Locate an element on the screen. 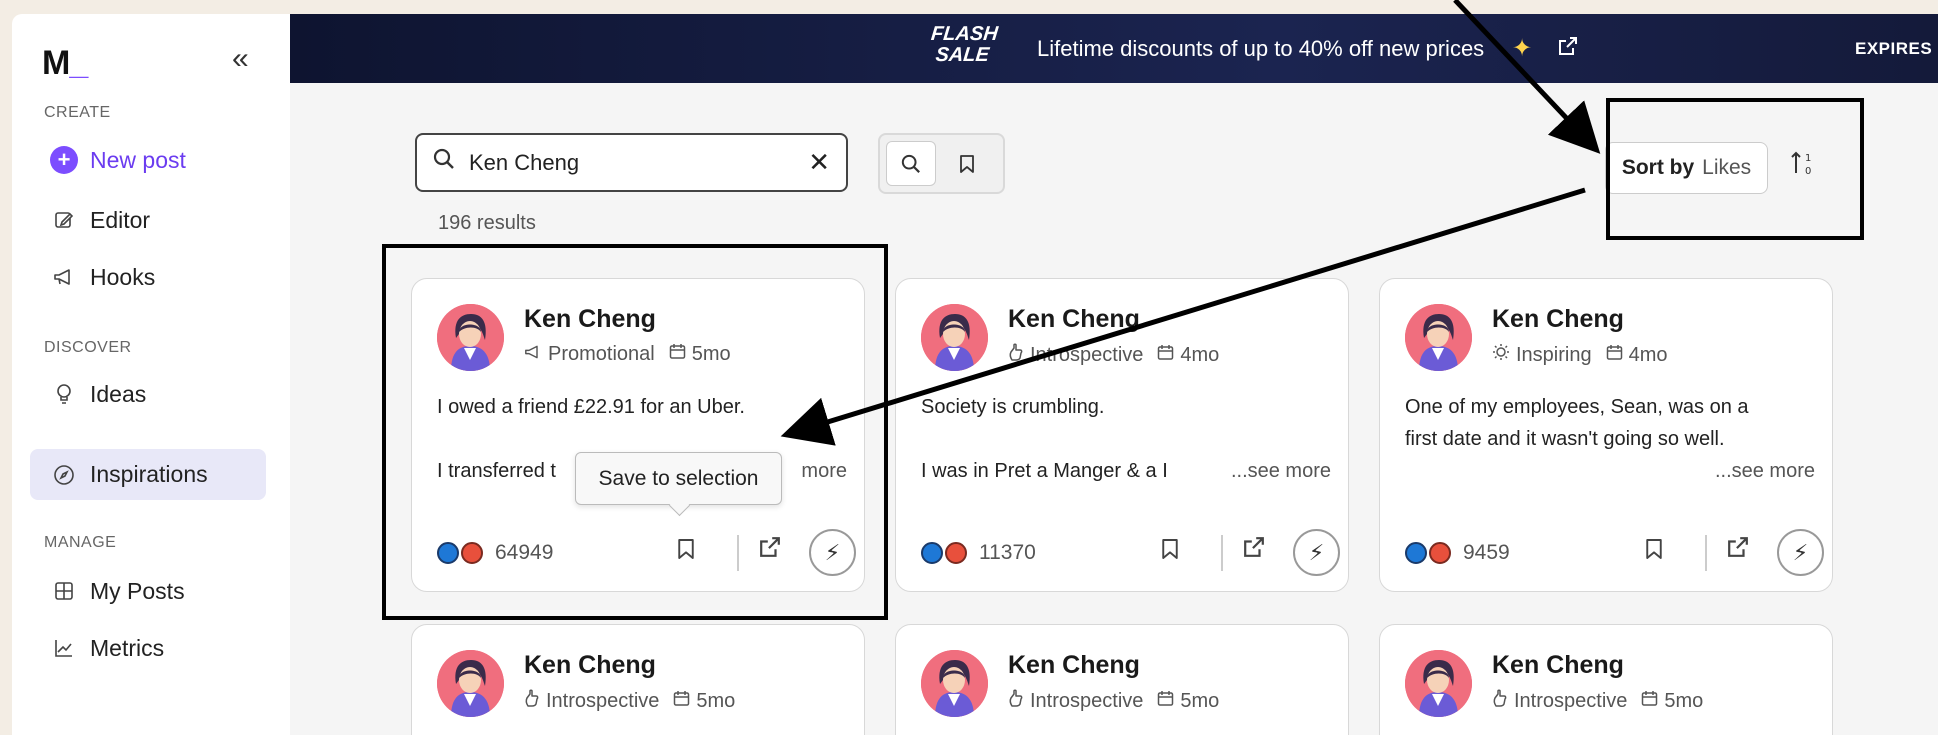 The image size is (1938, 735). plus-icon: + is located at coordinates (64, 160).